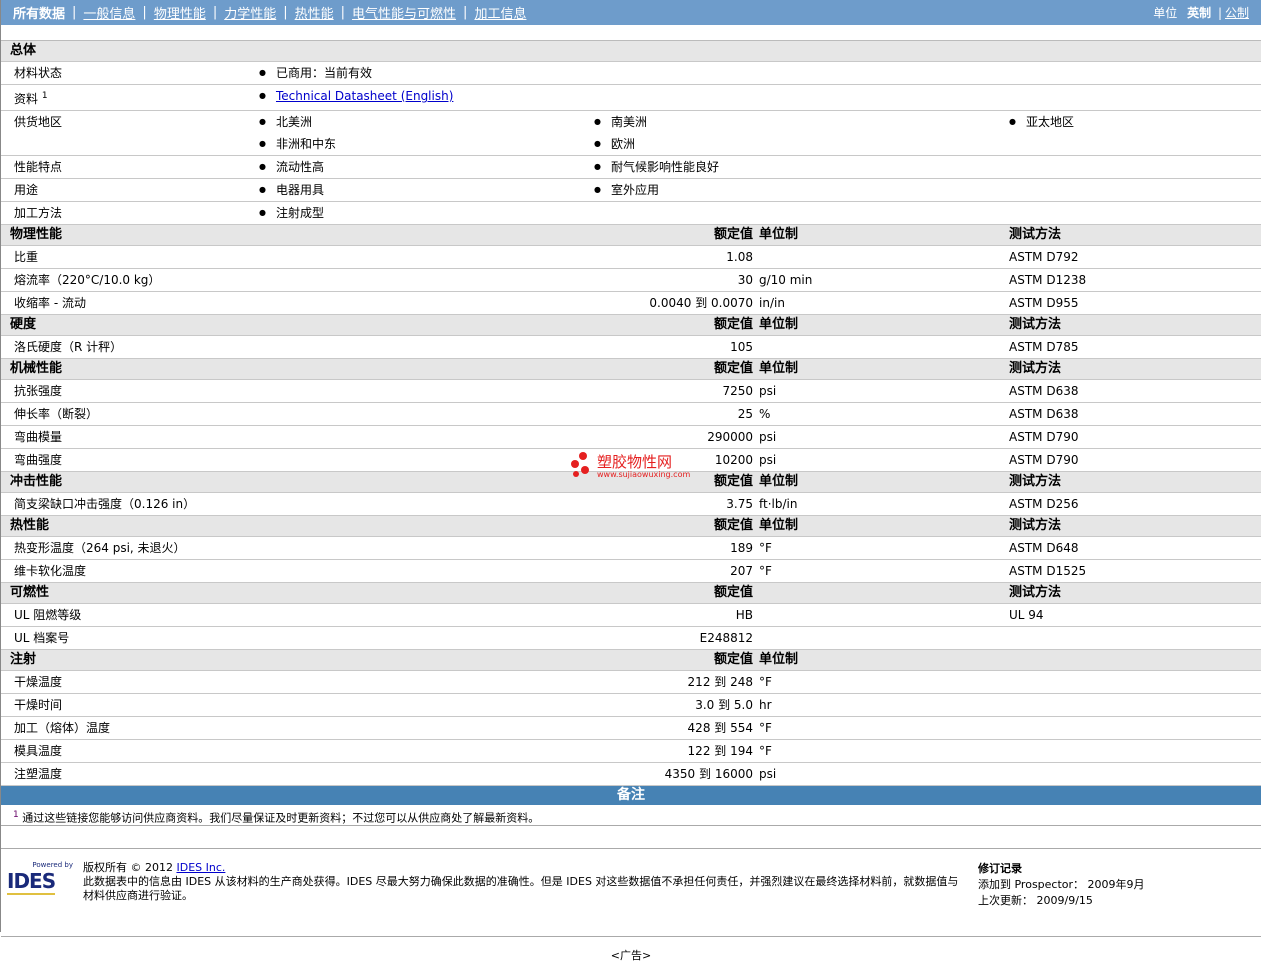 The height and width of the screenshot is (963, 1261). What do you see at coordinates (297, 257) in the screenshot?
I see `property-label: 比重` at bounding box center [297, 257].